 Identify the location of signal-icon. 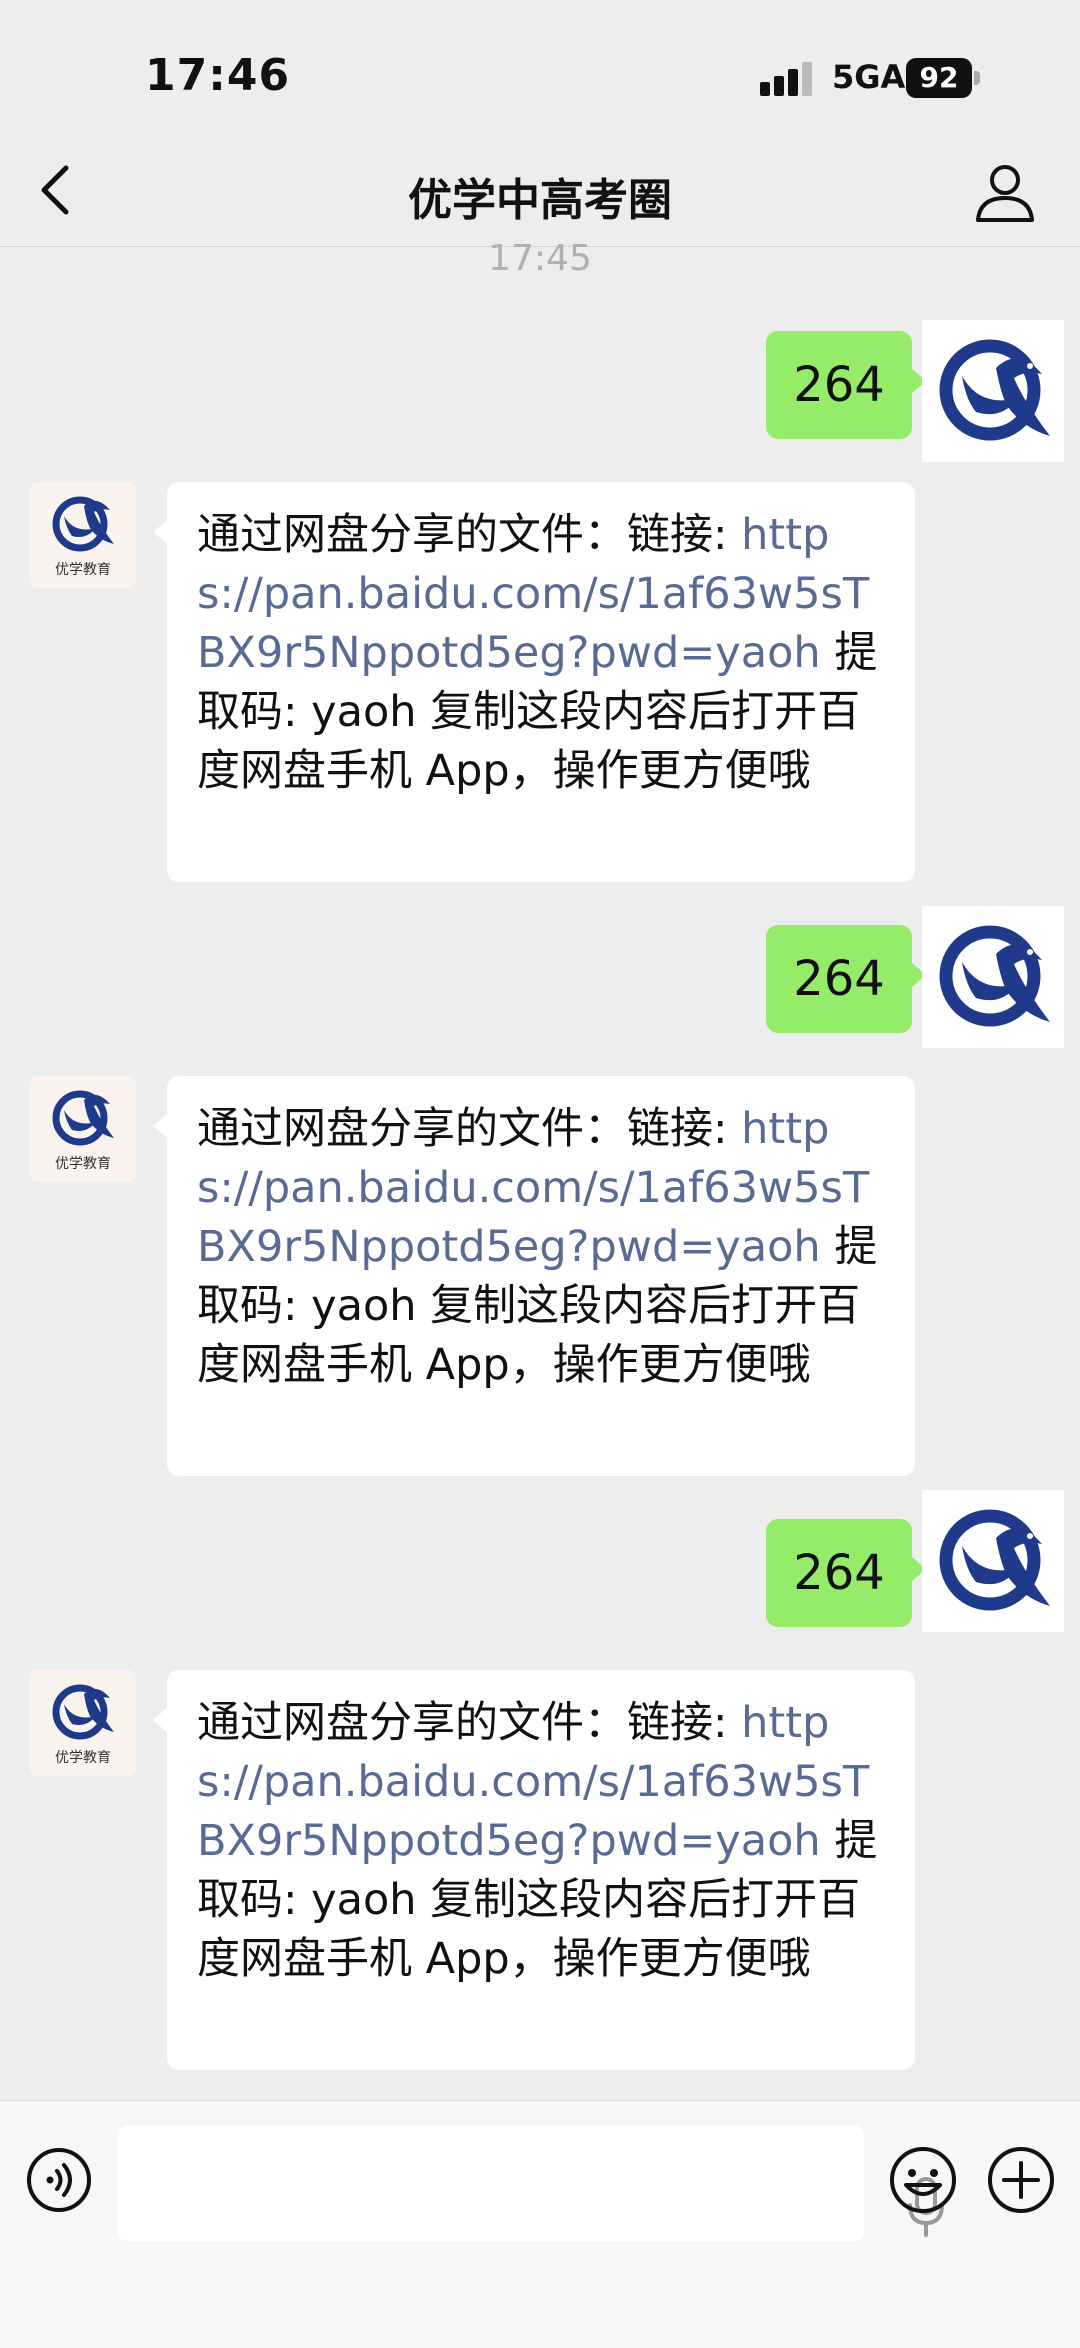
(786, 79).